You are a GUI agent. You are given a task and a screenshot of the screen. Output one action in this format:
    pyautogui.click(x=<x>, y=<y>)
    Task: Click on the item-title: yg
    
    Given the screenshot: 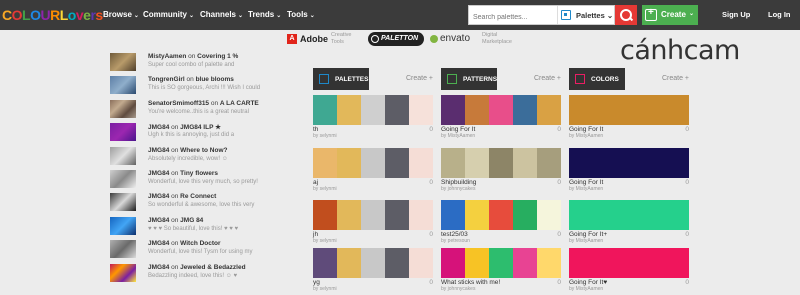 What is the action you would take?
    pyautogui.click(x=316, y=282)
    